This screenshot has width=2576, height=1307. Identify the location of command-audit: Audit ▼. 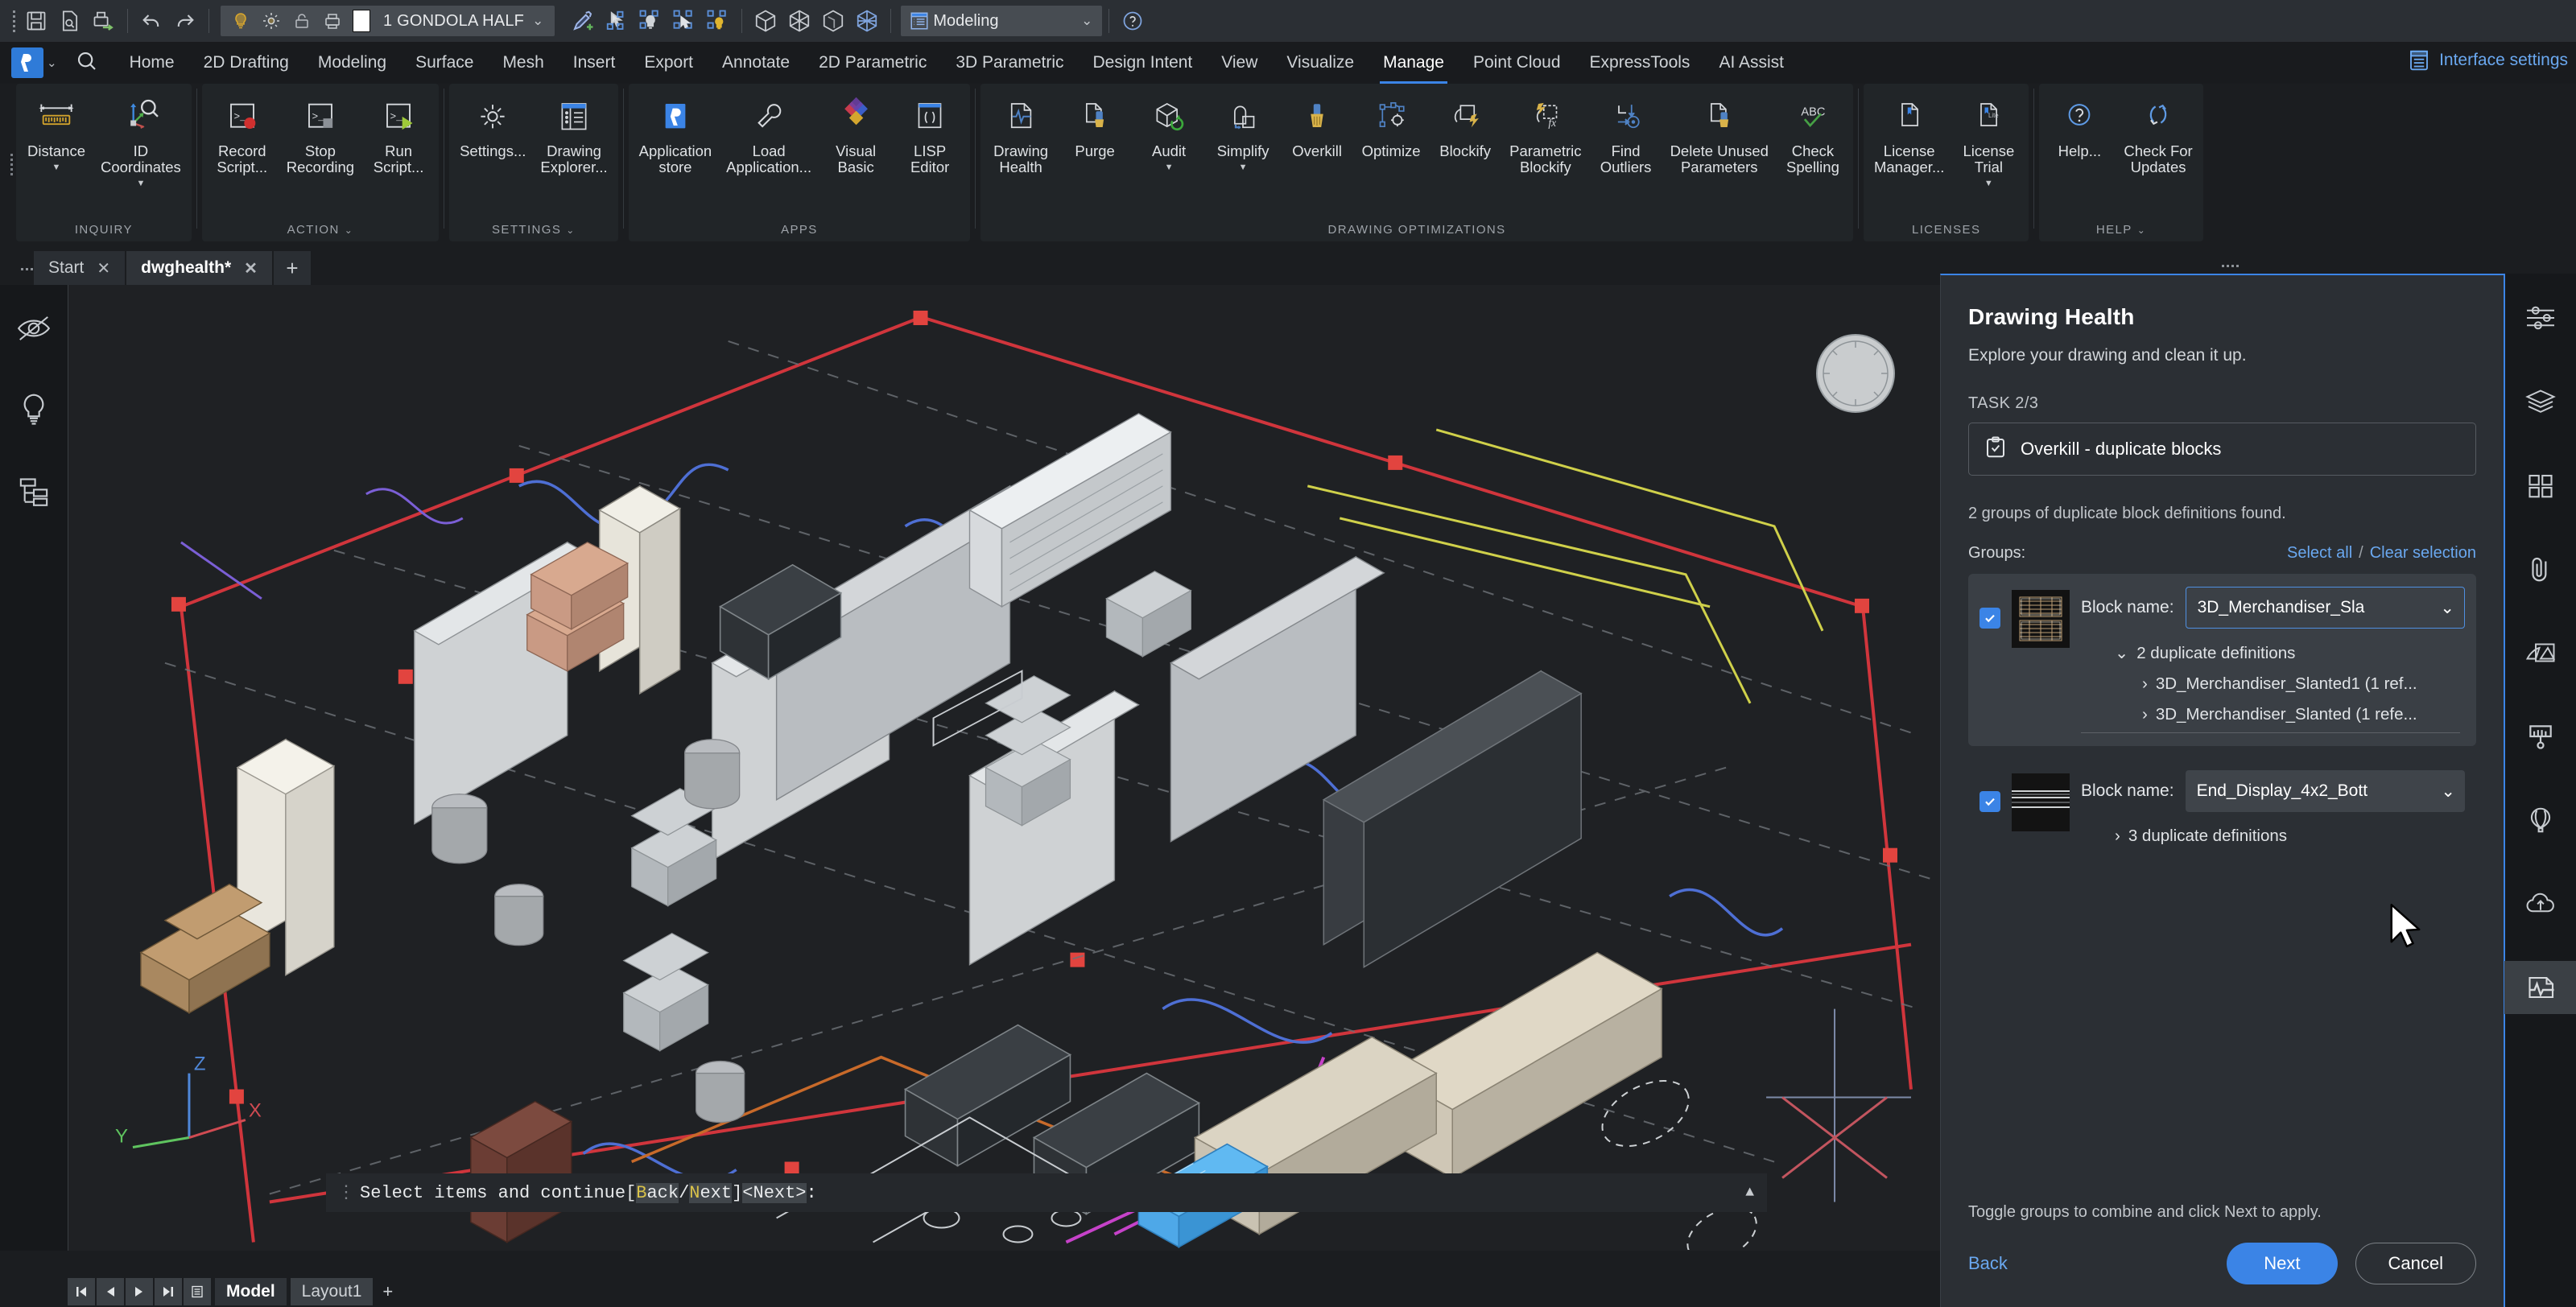
(1169, 131).